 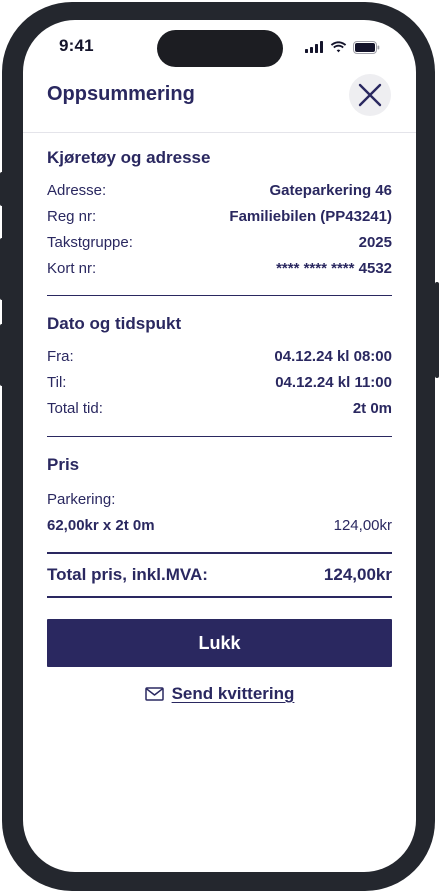 I want to click on row-value: 2025, so click(x=375, y=242).